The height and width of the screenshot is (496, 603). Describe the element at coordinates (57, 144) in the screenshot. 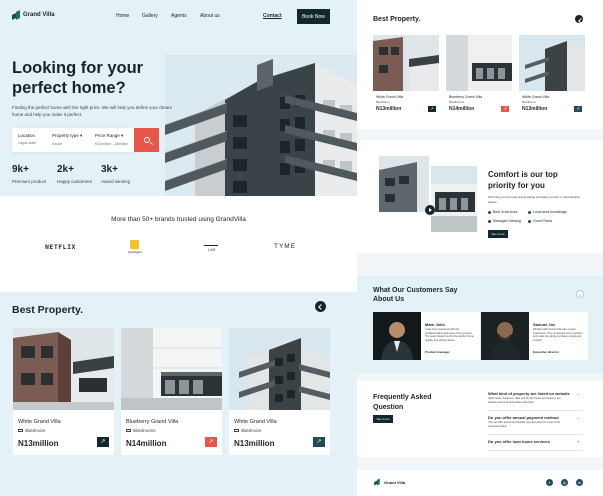

I see `property-type-value: House` at that location.